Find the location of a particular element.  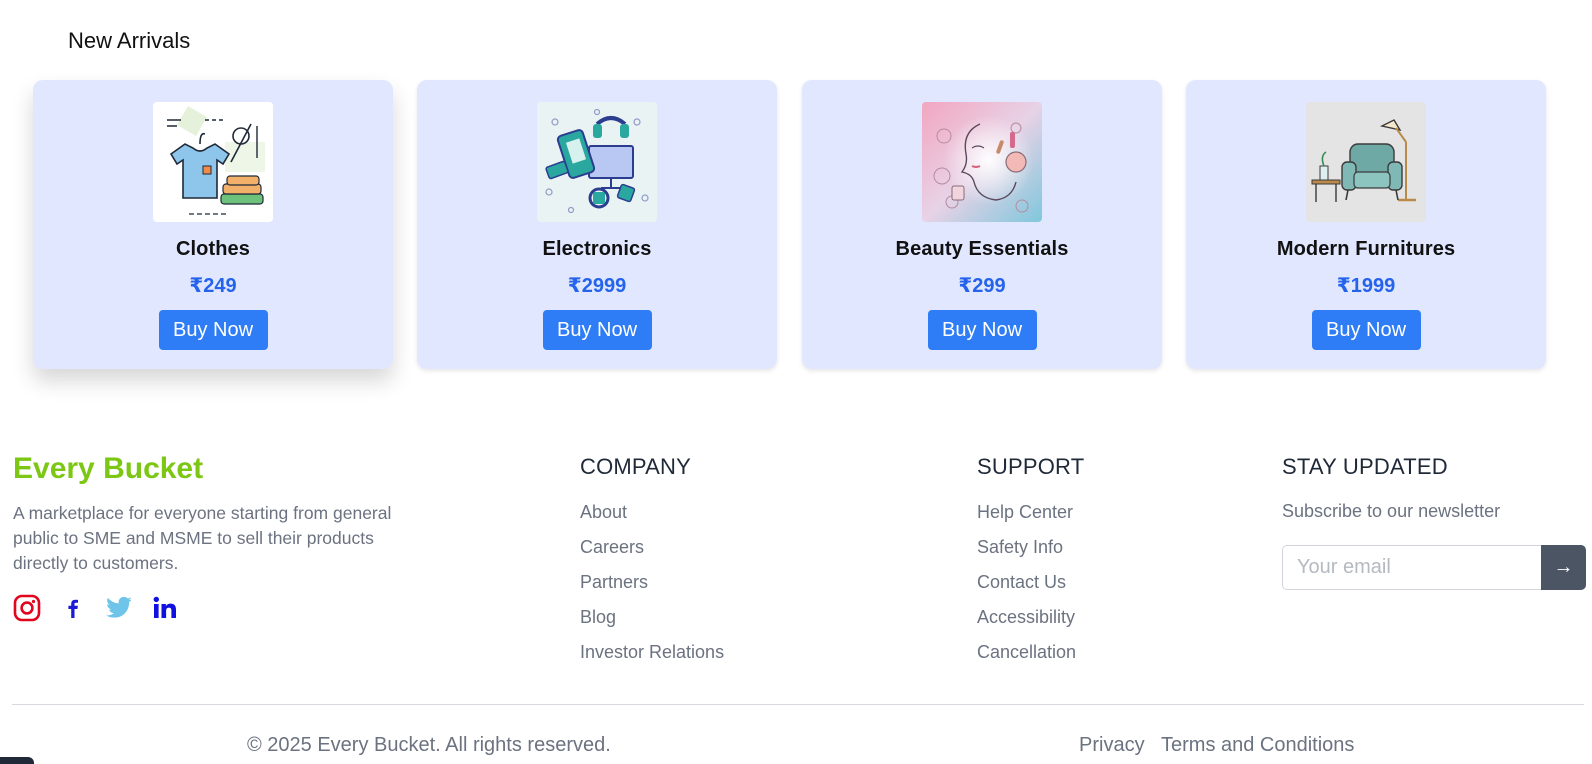

product-name: Beauty Essentials is located at coordinates (982, 249).